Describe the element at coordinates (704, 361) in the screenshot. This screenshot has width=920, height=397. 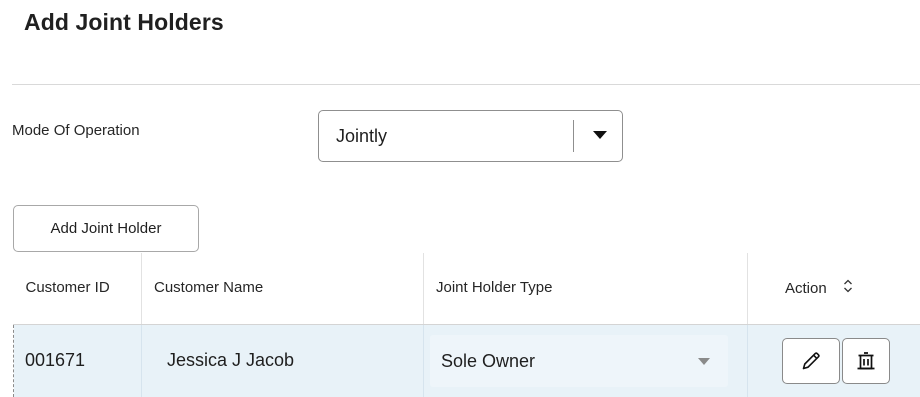
I see `chevron-down-icon` at that location.